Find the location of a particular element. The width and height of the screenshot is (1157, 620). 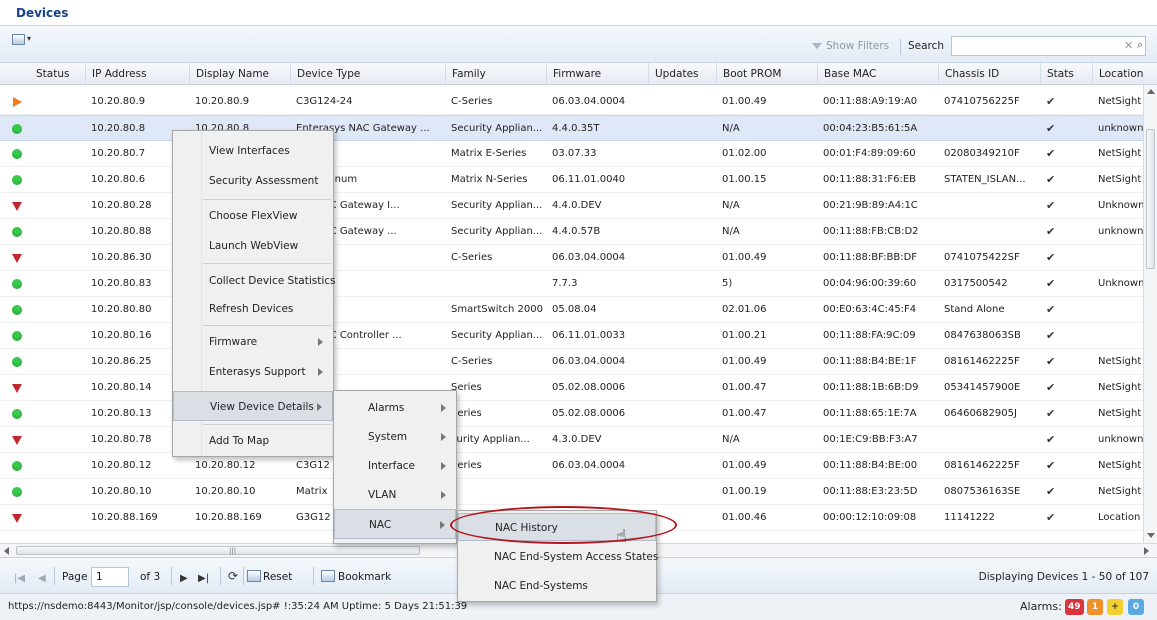

cell-family: SmartSwitch 2000 is located at coordinates (497, 309).